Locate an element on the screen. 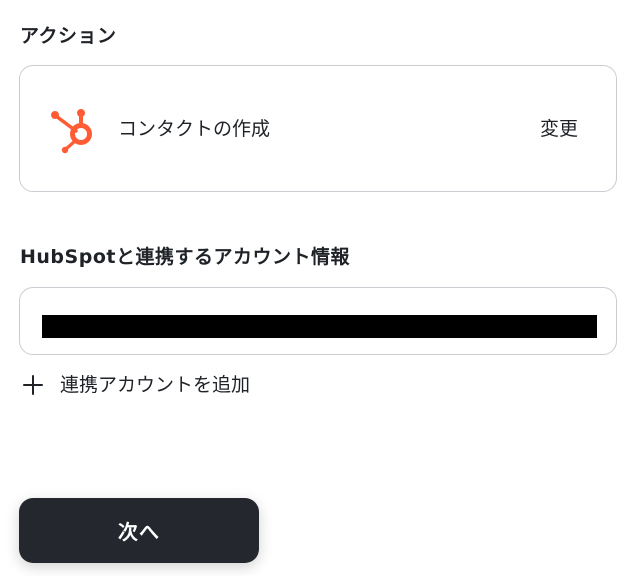 This screenshot has height=576, width=625. action-label: コンタクトの作成 is located at coordinates (194, 129).